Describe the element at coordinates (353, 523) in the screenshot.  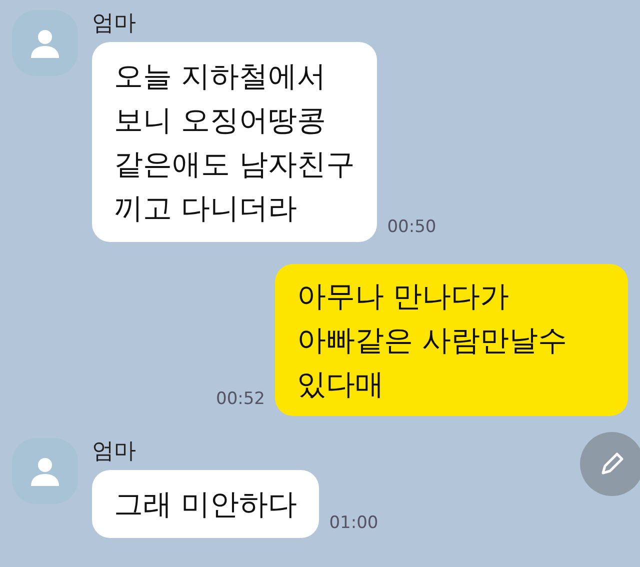
I see `message-time: 01:00` at that location.